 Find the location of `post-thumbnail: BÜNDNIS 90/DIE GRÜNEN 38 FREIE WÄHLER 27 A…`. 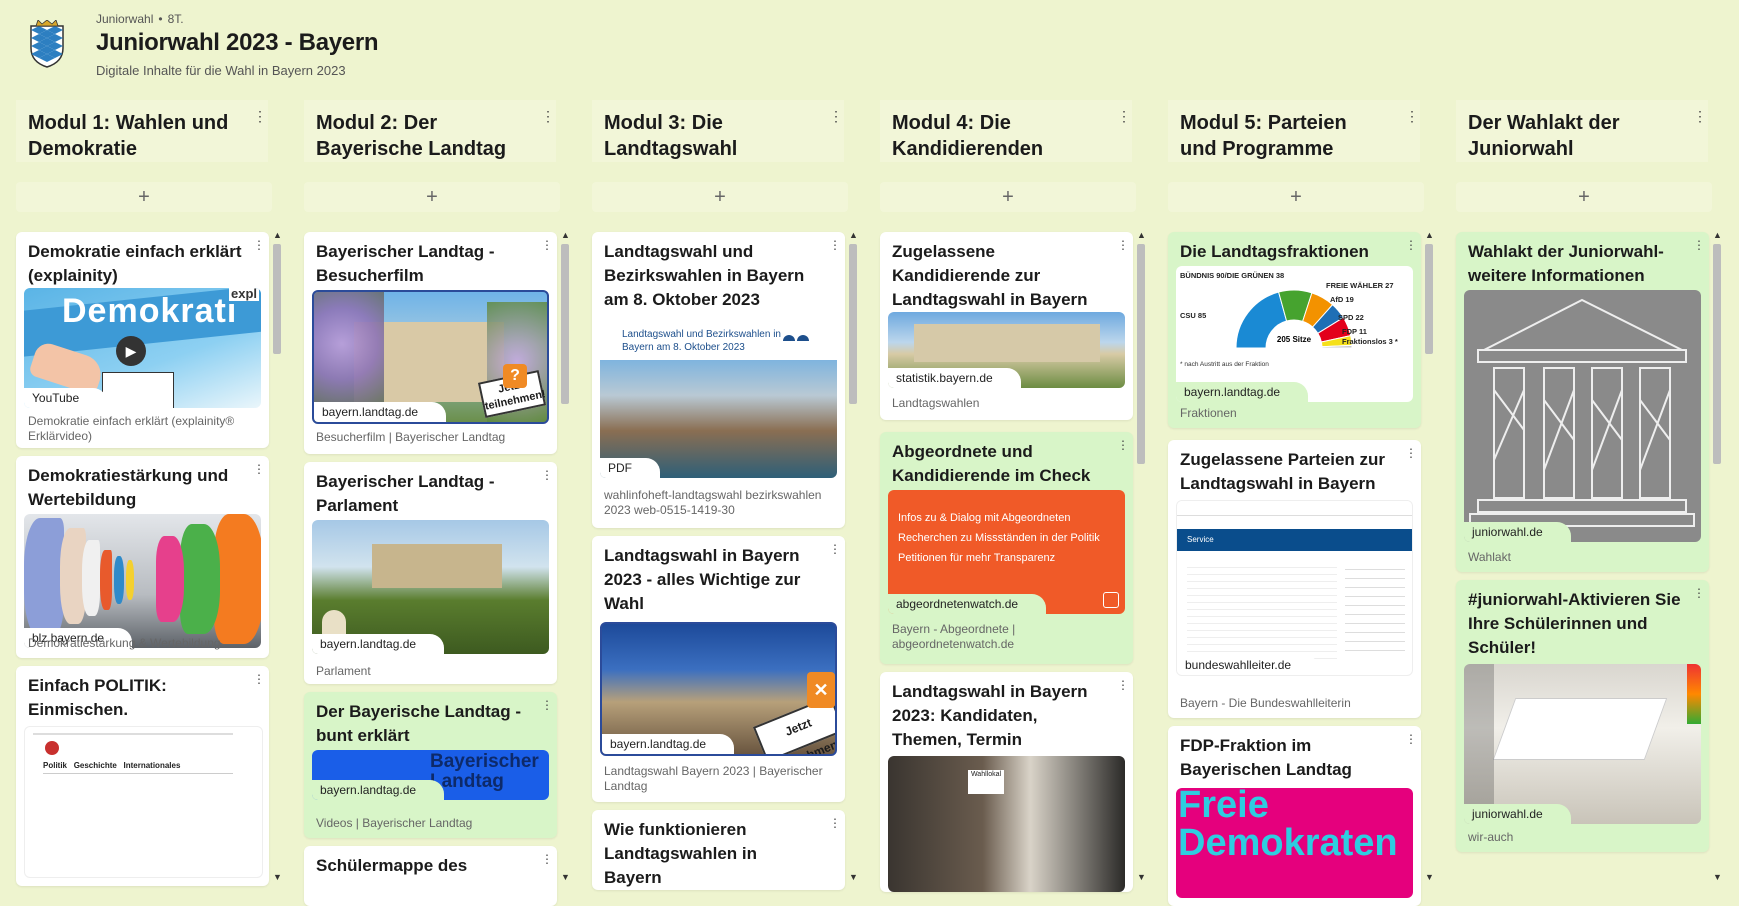

post-thumbnail: BÜNDNIS 90/DIE GRÜNEN 38 FREIE WÄHLER 27 A… is located at coordinates (1294, 334).